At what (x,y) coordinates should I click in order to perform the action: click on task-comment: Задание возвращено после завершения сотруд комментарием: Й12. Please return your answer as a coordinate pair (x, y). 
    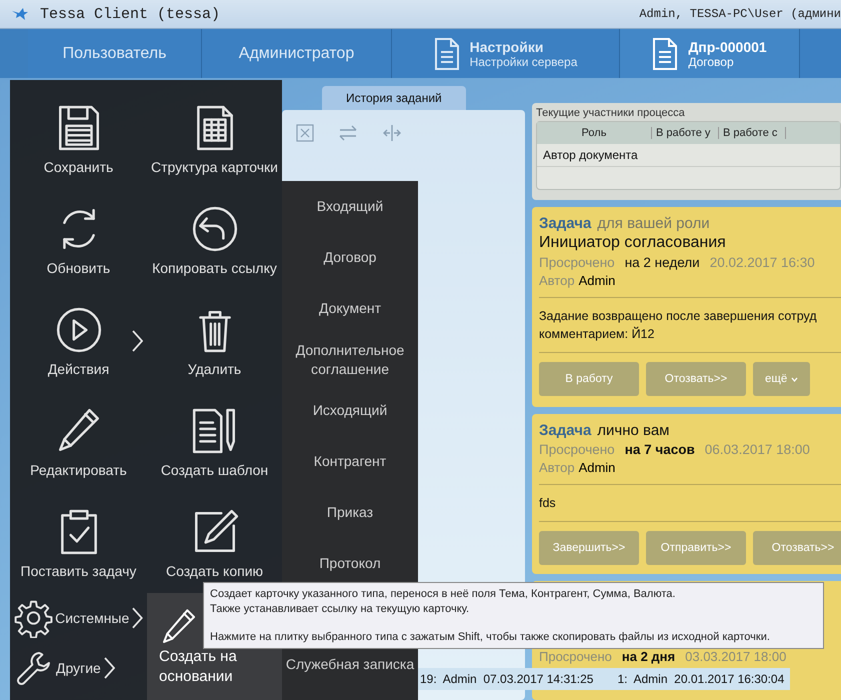
    Looking at the image, I should click on (678, 326).